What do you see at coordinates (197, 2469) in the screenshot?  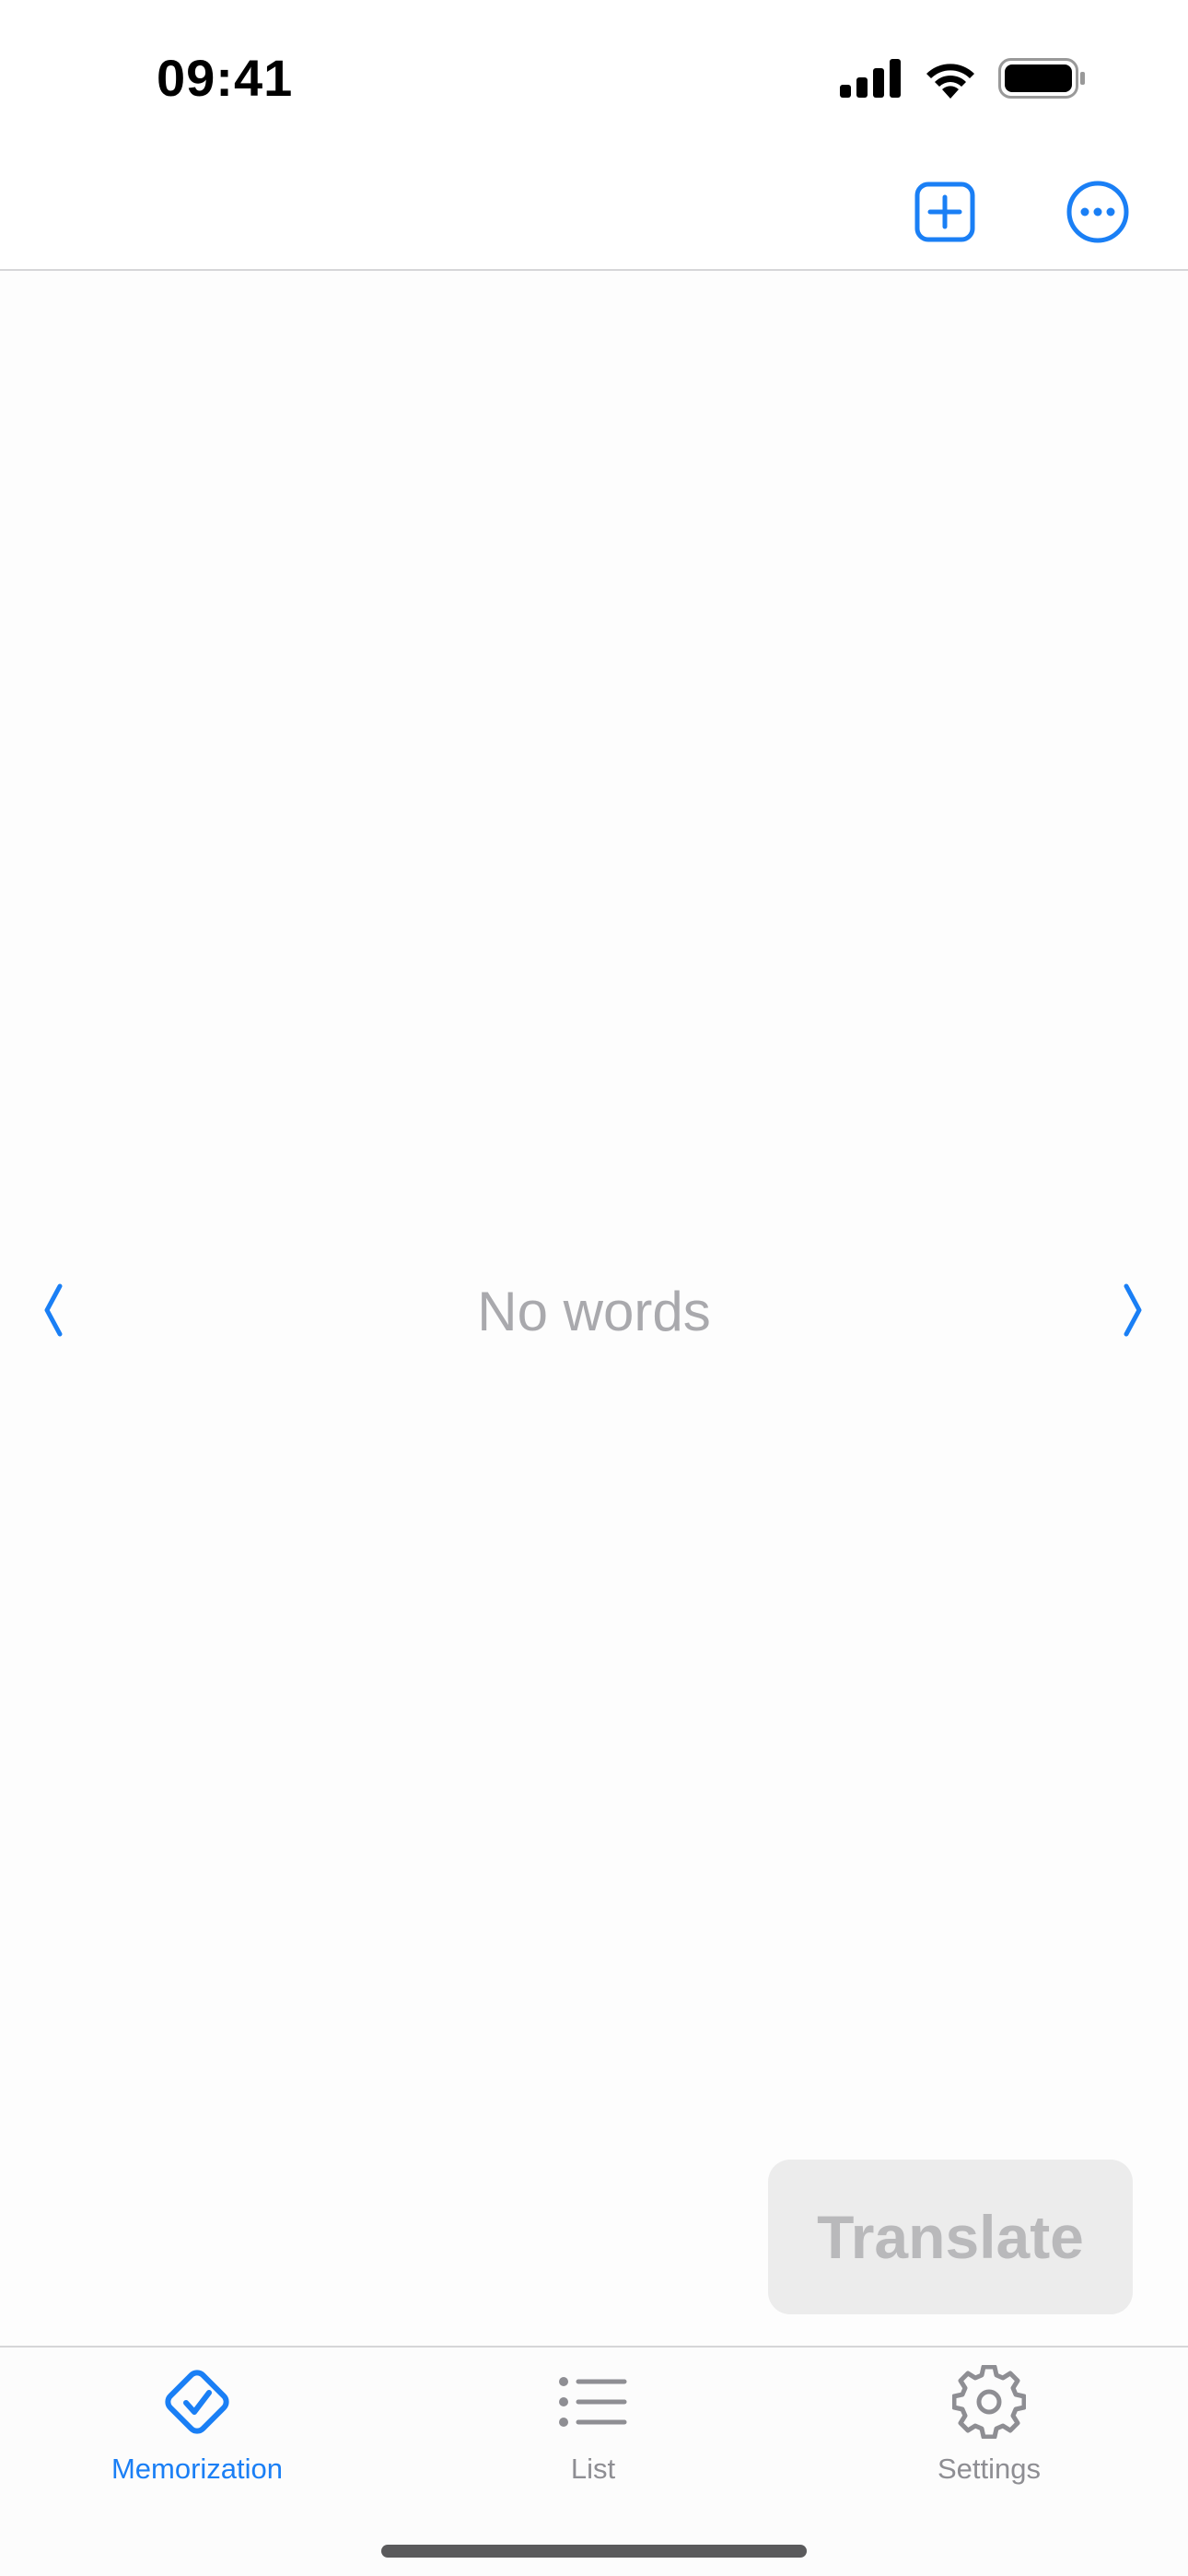 I see `tab-memorization-label: Memorization` at bounding box center [197, 2469].